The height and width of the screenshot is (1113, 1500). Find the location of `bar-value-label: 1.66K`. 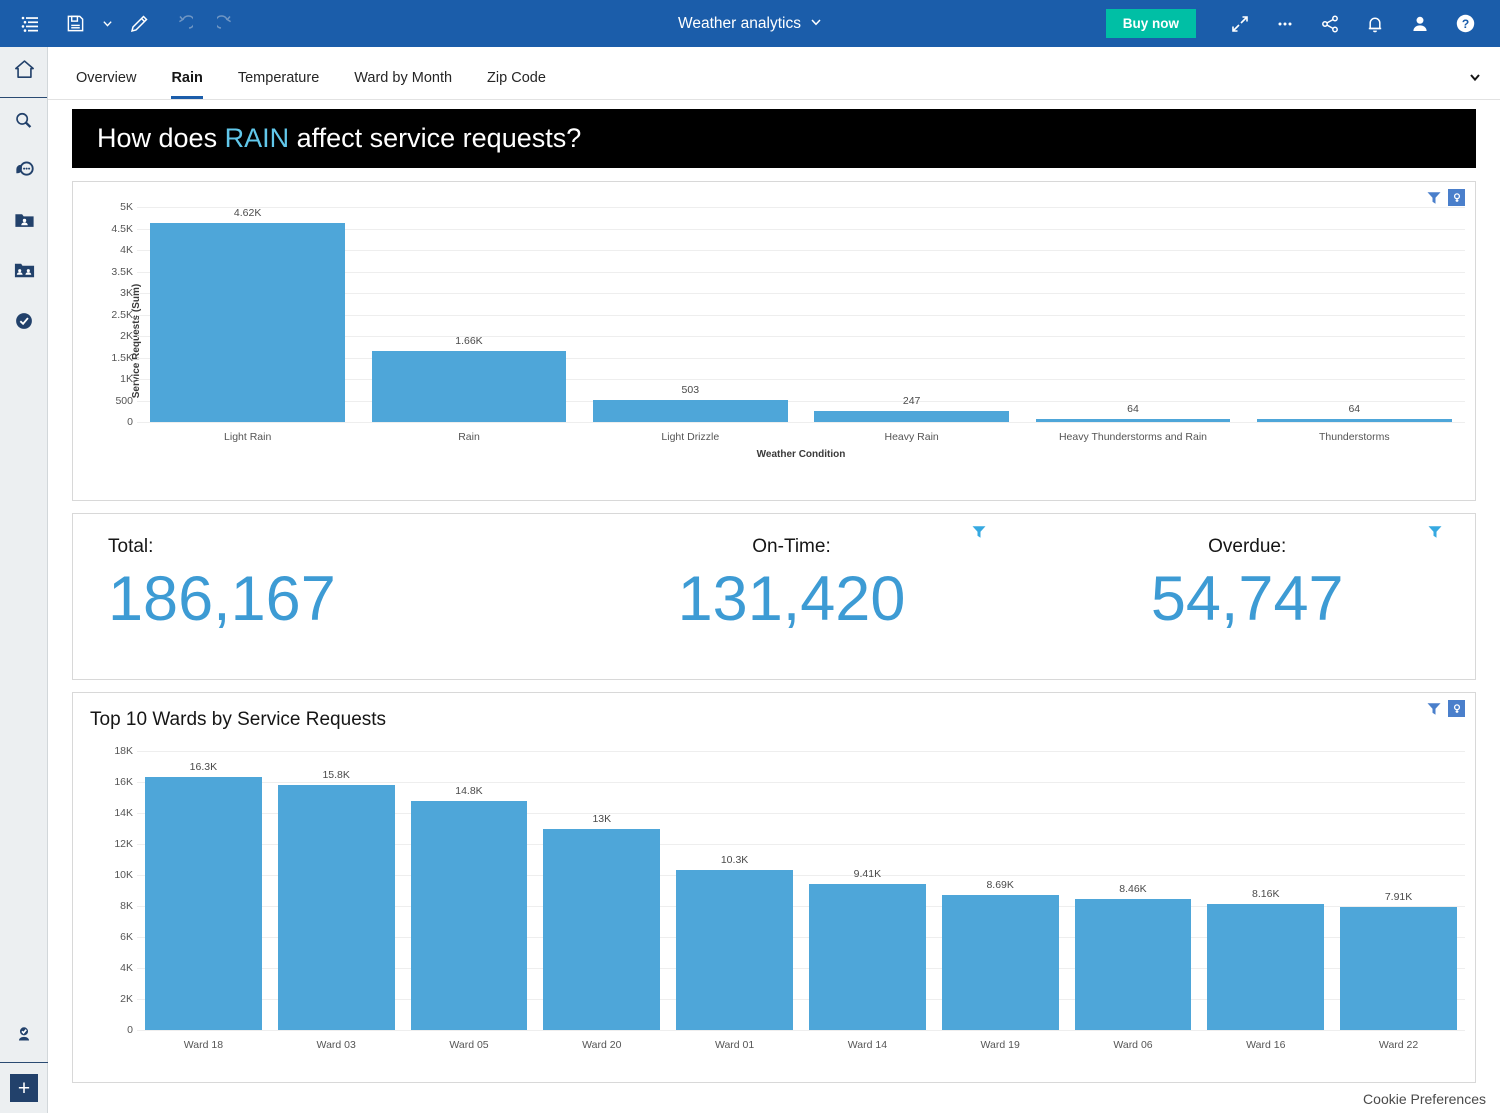

bar-value-label: 1.66K is located at coordinates (469, 340).